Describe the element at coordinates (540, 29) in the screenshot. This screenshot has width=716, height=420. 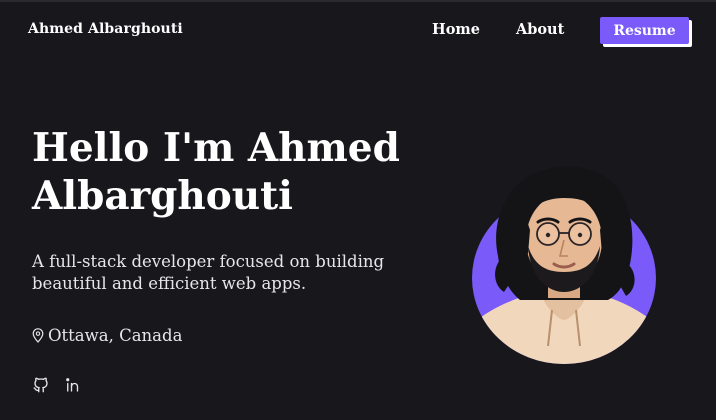
I see `nav-link-about: About` at that location.